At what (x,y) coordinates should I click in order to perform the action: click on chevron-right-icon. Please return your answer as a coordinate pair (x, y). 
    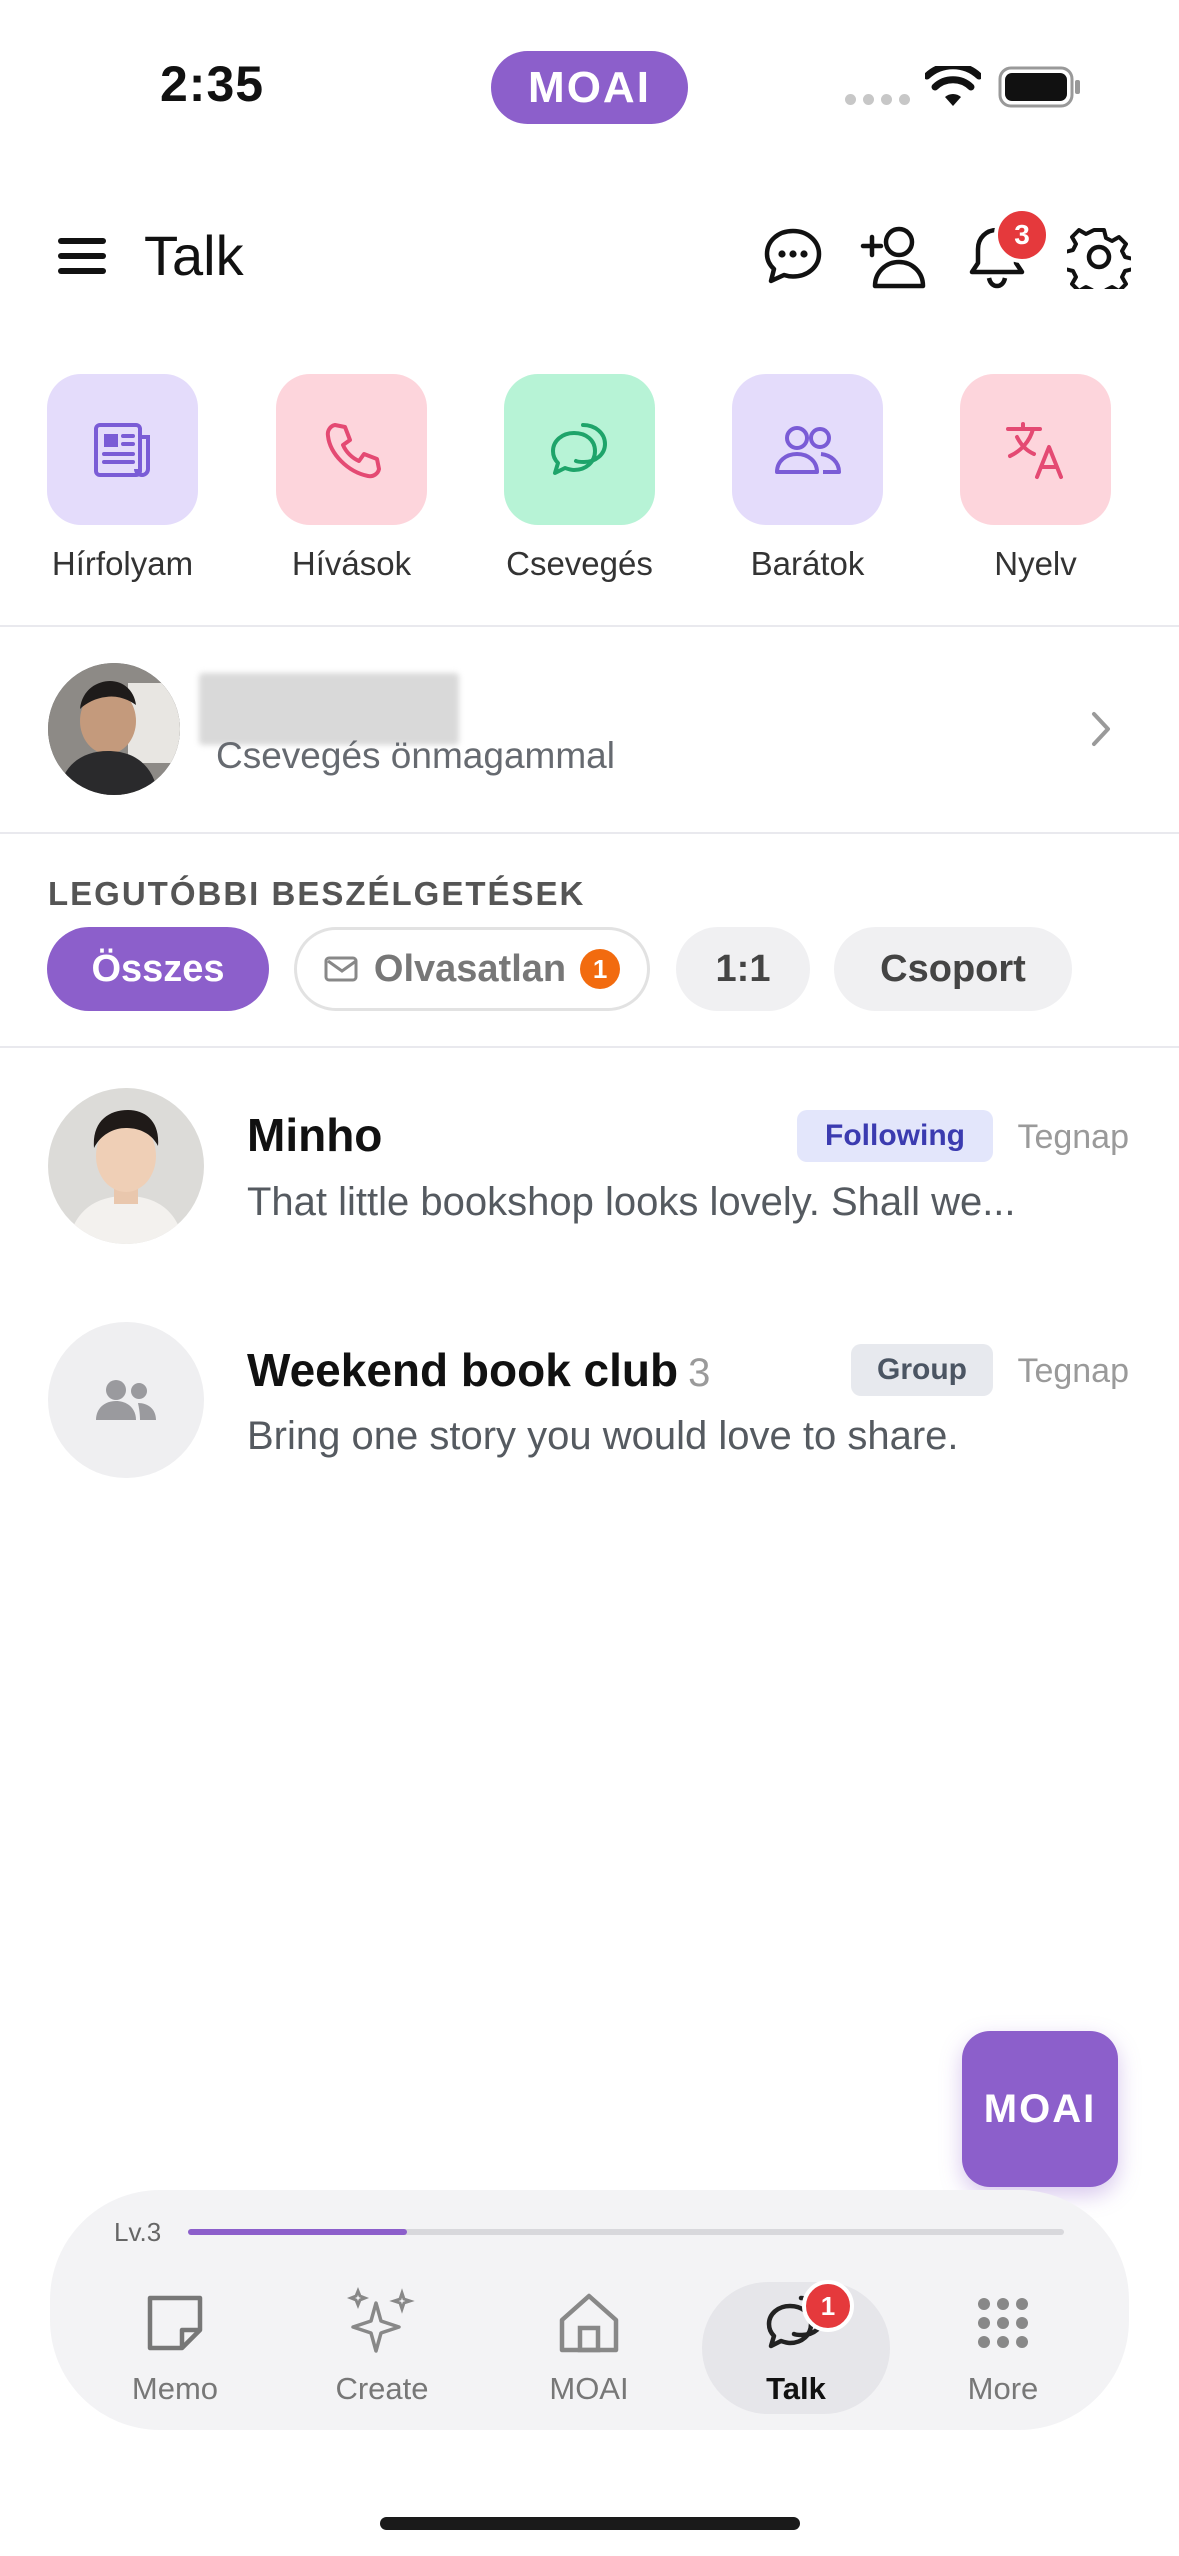
    Looking at the image, I should click on (1101, 729).